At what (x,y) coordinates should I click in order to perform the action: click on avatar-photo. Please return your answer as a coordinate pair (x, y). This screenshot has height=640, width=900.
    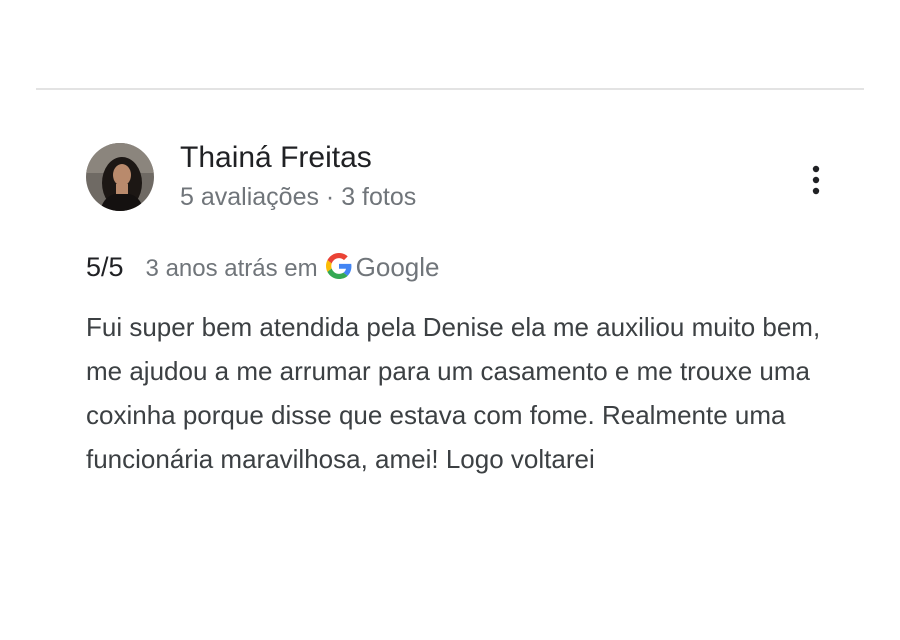
    Looking at the image, I should click on (120, 177).